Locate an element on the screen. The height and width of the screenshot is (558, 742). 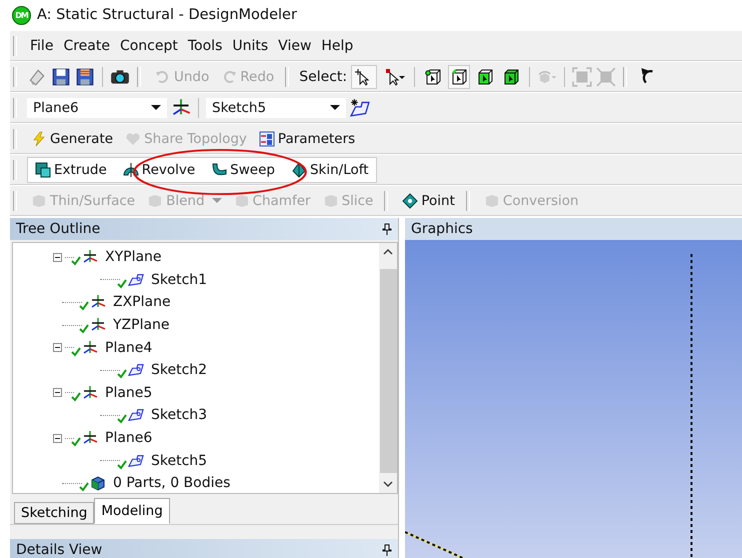
tab: Modeling is located at coordinates (132, 511).